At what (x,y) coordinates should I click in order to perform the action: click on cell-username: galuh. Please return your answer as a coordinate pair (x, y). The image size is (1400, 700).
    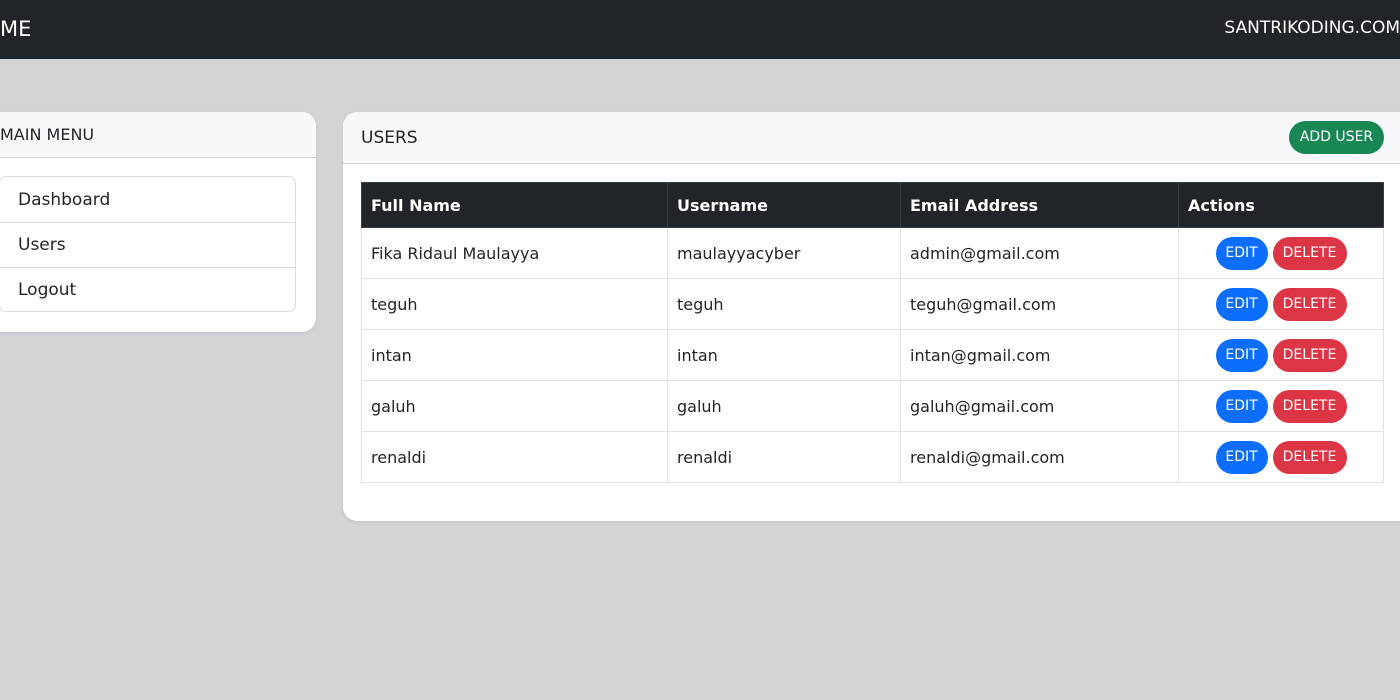
    Looking at the image, I should click on (784, 406).